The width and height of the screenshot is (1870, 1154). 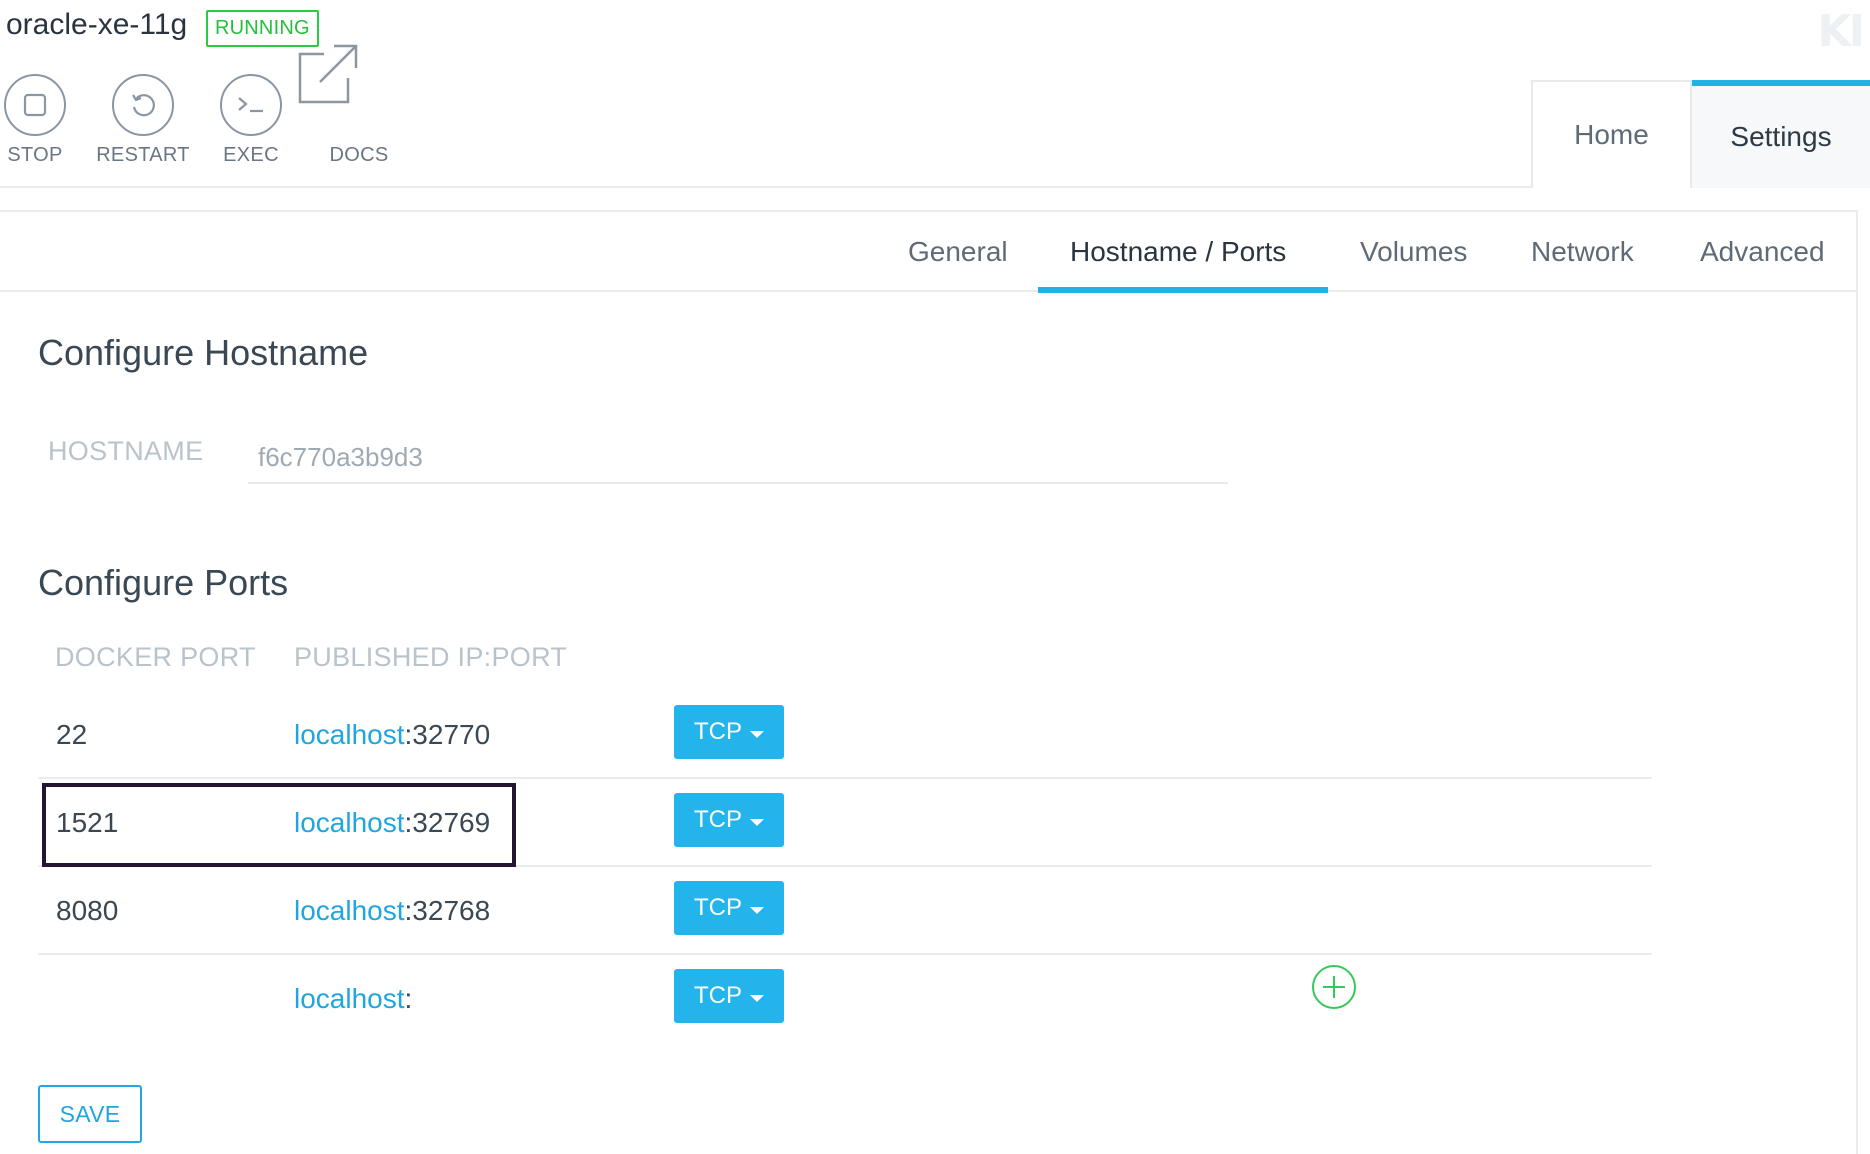 I want to click on tab-hostname-ports: Hostname / Ports, so click(x=1178, y=252).